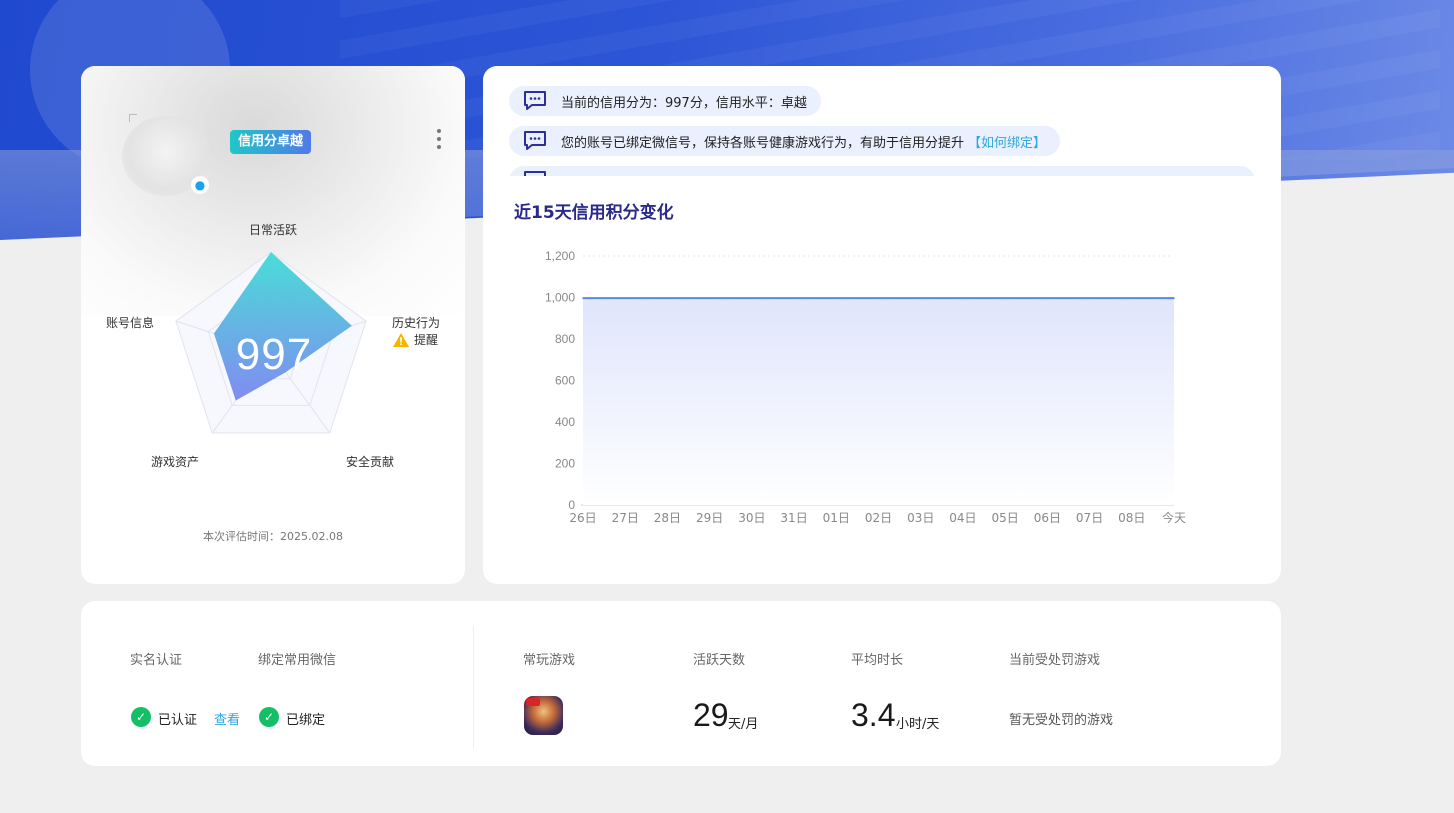  What do you see at coordinates (178, 720) in the screenshot?
I see `realname-status: 已认证` at bounding box center [178, 720].